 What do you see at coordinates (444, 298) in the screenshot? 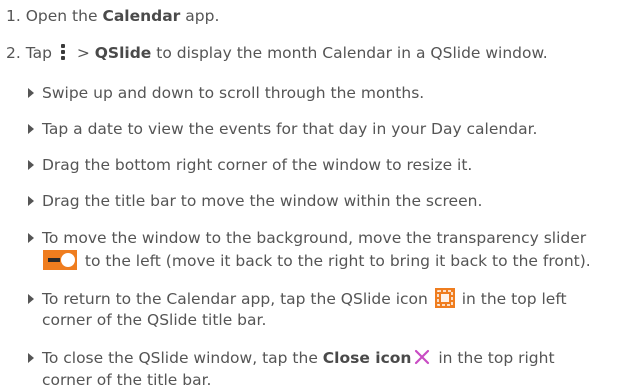
I see `qslide-icon` at bounding box center [444, 298].